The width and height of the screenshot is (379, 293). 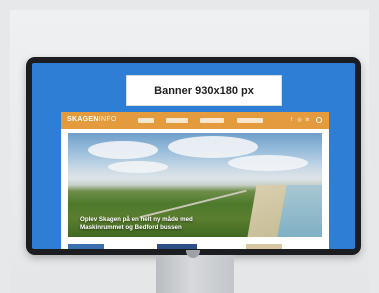 I want to click on banner-placeholder: Banner 930x180 px, so click(x=204, y=90).